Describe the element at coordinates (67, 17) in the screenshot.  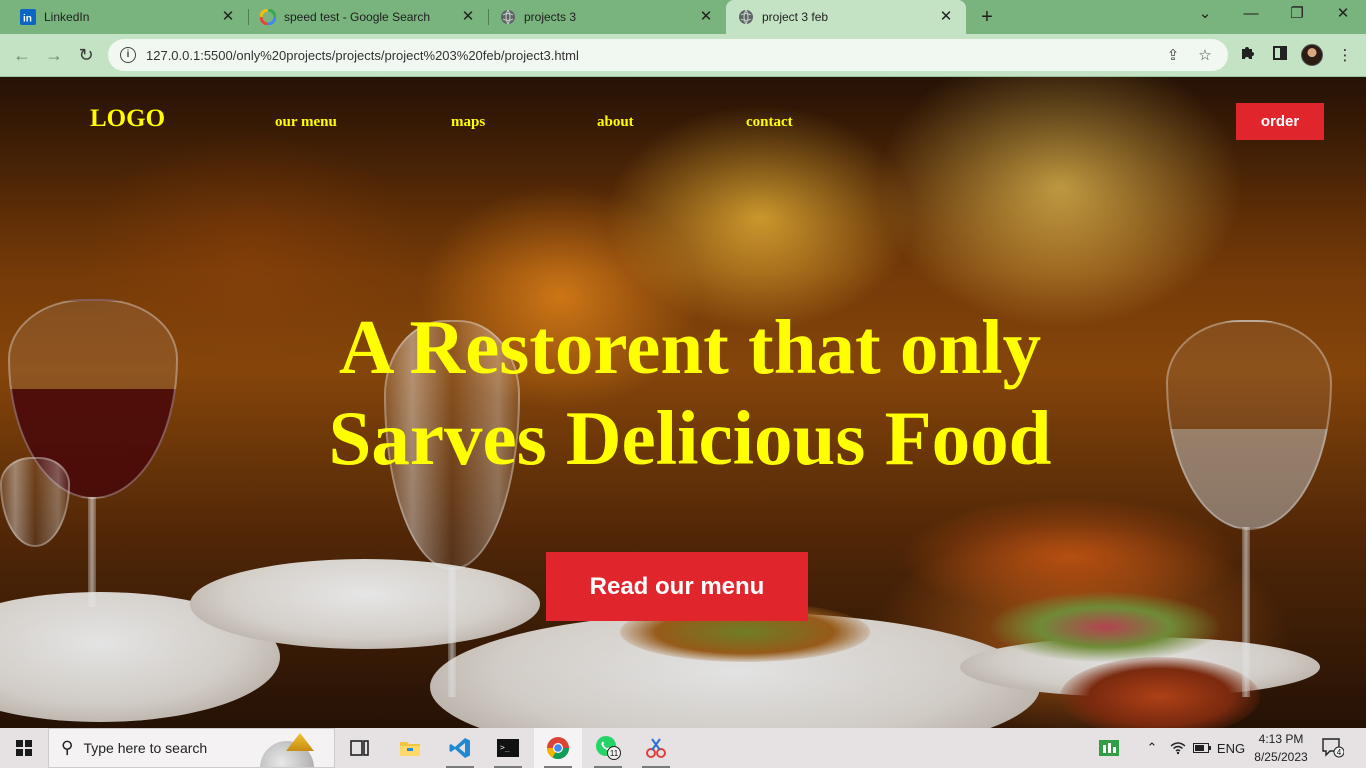
I see `tab-title: LinkedIn` at that location.